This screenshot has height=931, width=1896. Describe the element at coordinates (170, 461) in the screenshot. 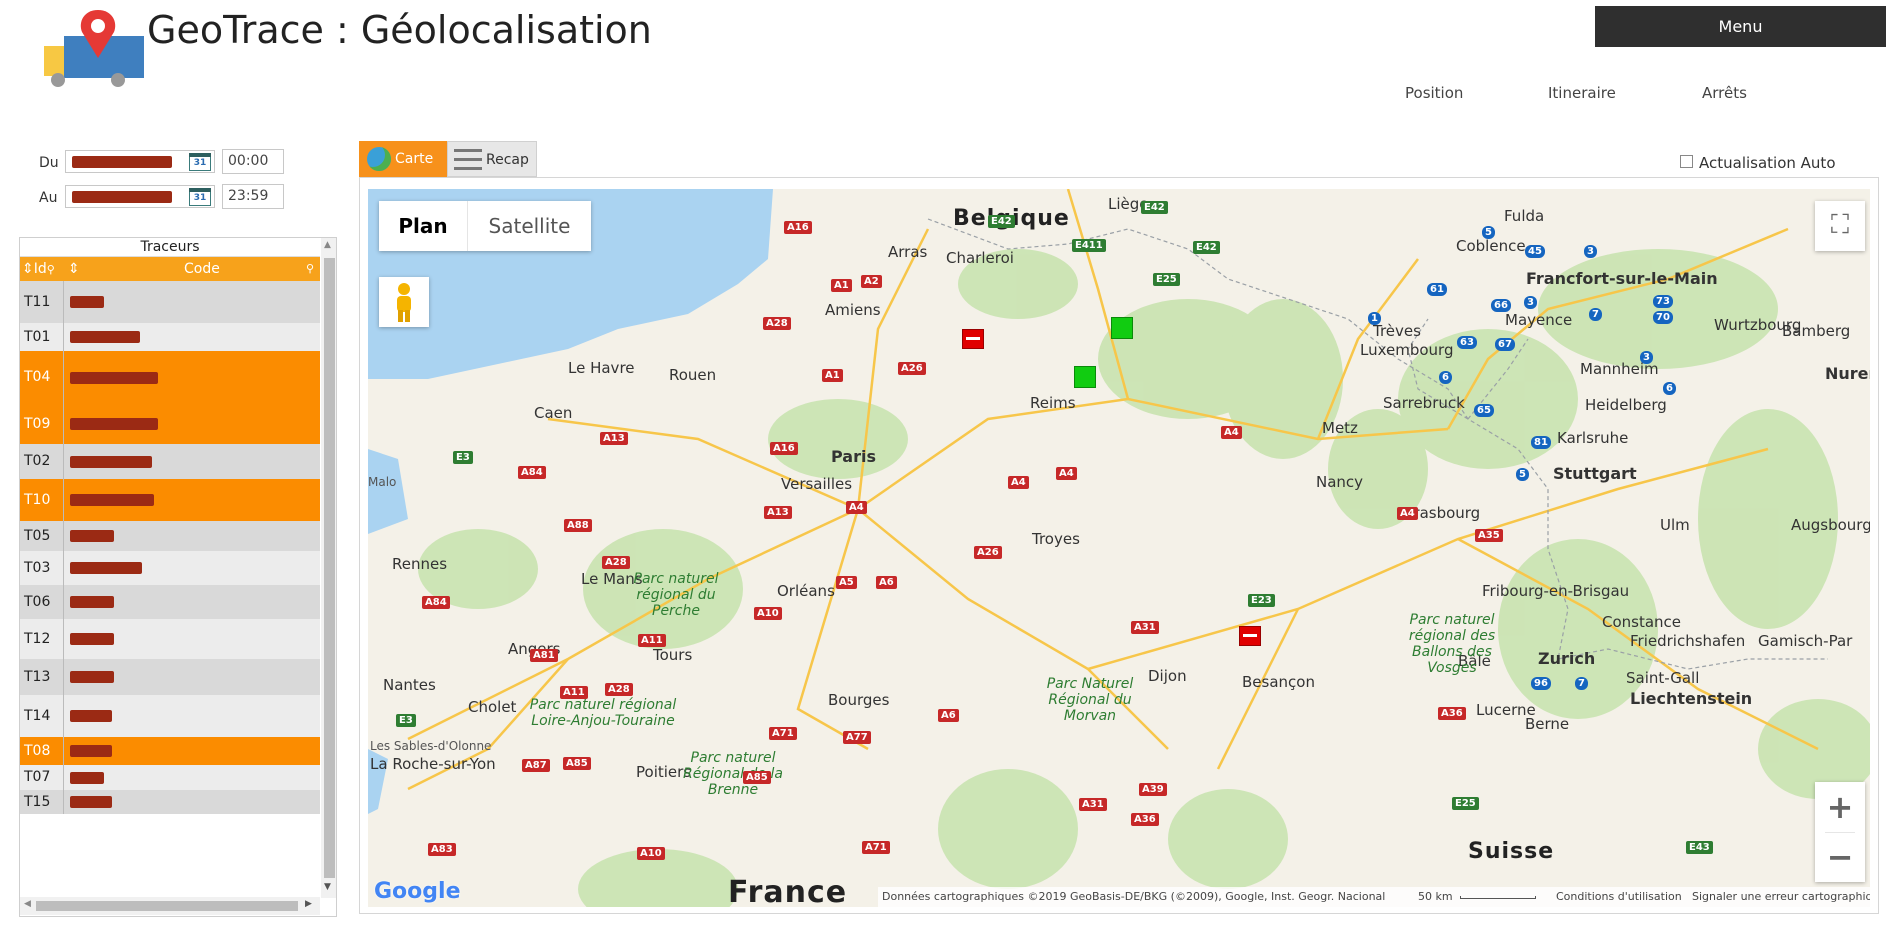

I see `tracker-row: T02` at that location.